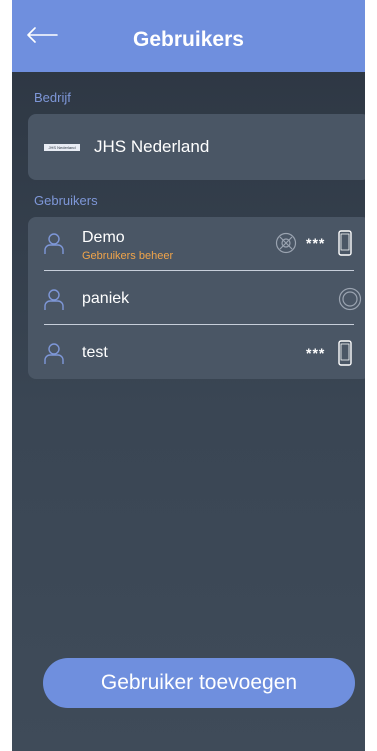 The width and height of the screenshot is (377, 751). I want to click on company-name: JHS Nederland, so click(152, 146).